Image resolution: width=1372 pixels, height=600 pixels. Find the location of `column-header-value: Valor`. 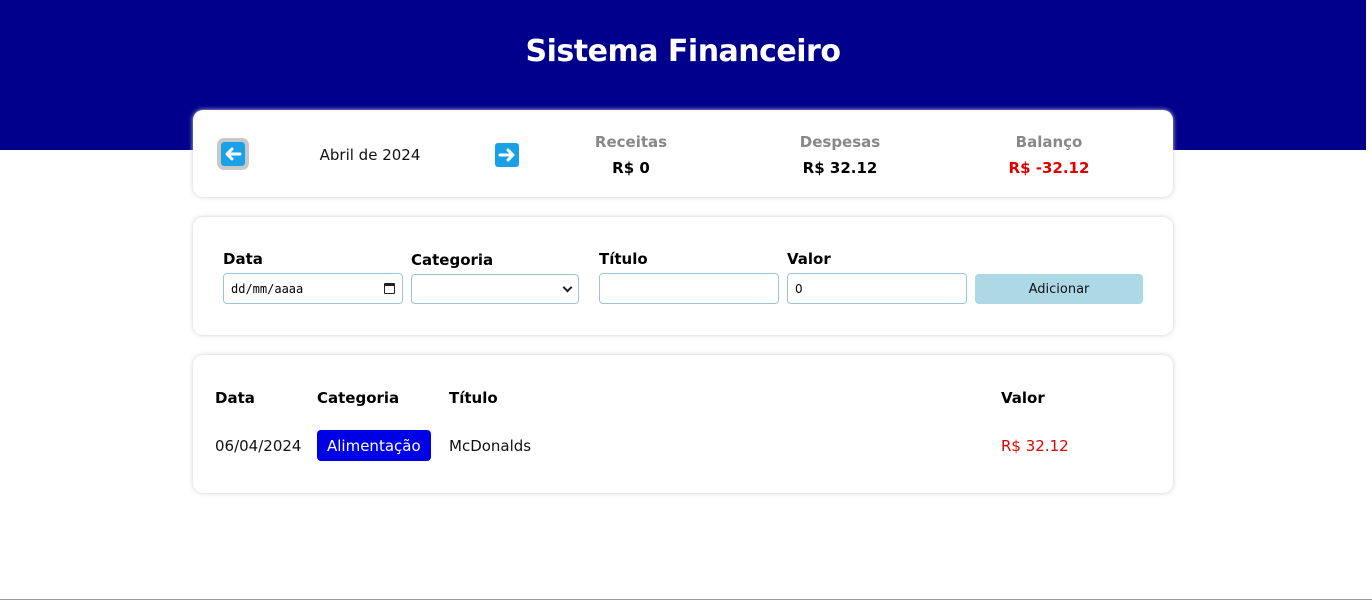

column-header-value: Valor is located at coordinates (1023, 398).